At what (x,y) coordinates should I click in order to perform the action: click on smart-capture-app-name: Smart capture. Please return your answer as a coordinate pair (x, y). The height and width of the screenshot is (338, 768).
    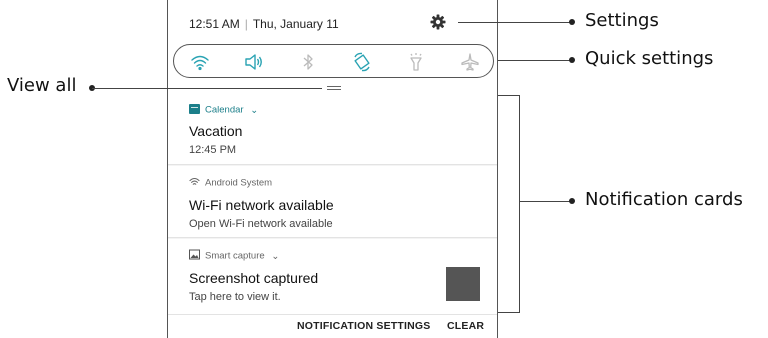
    Looking at the image, I should click on (235, 256).